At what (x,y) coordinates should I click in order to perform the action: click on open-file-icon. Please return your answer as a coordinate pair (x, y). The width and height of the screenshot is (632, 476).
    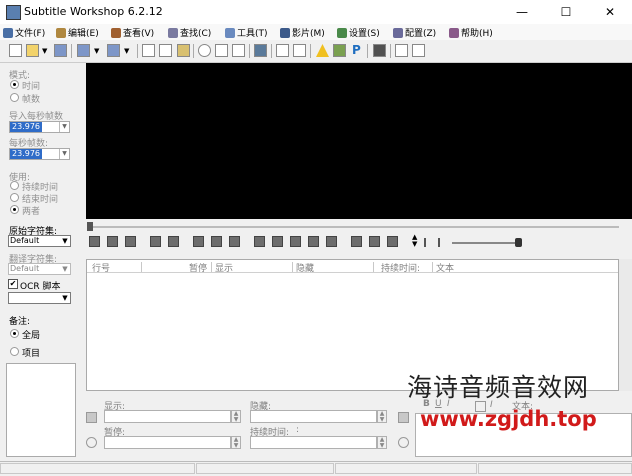
    Looking at the image, I should click on (32, 50).